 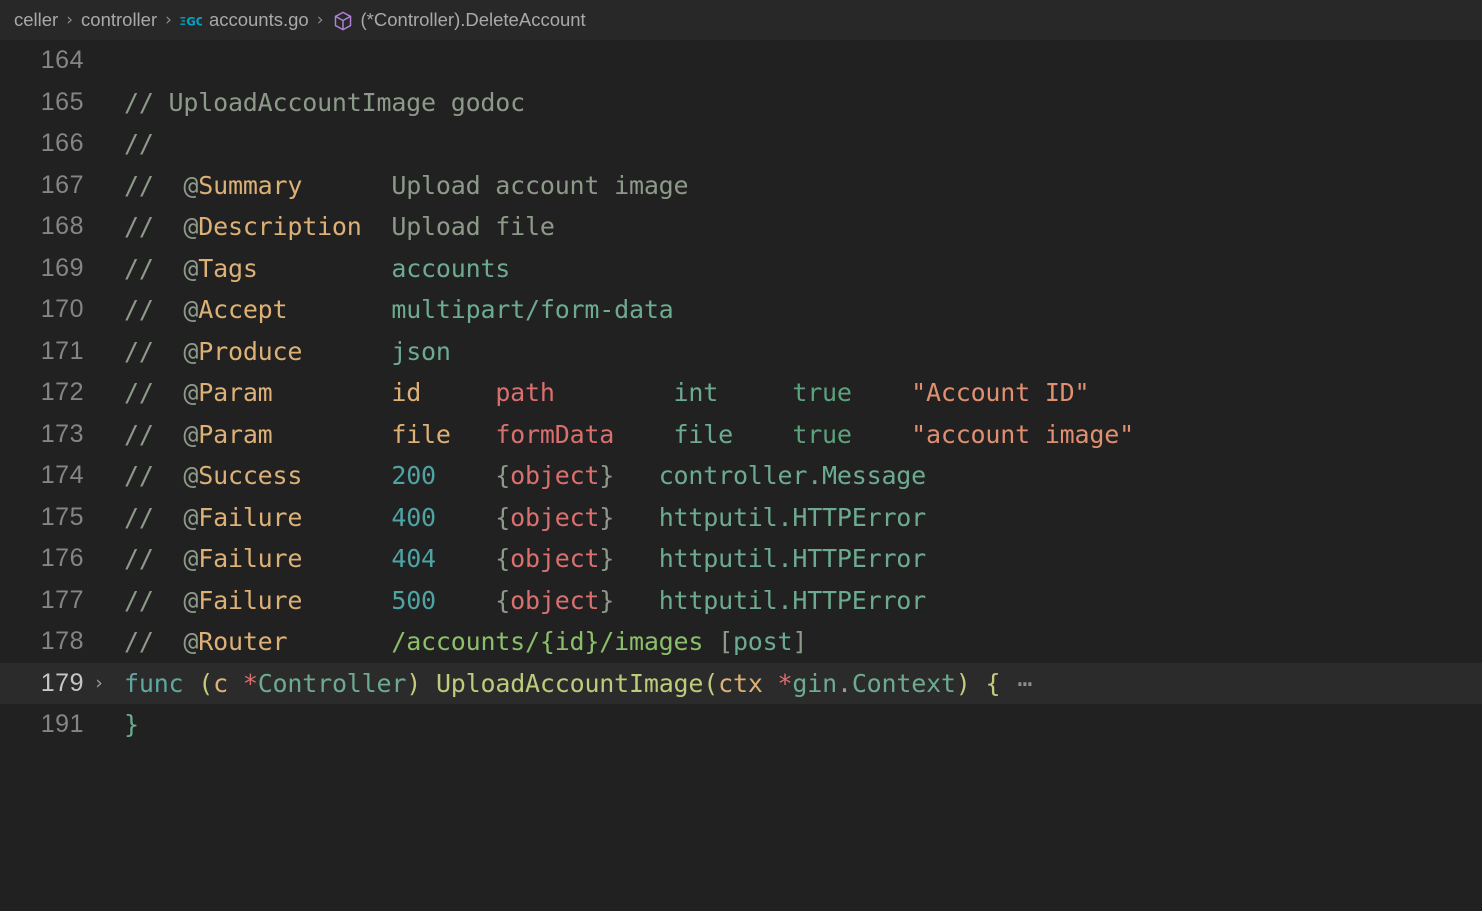 What do you see at coordinates (451, 268) in the screenshot?
I see `code-token: accounts` at bounding box center [451, 268].